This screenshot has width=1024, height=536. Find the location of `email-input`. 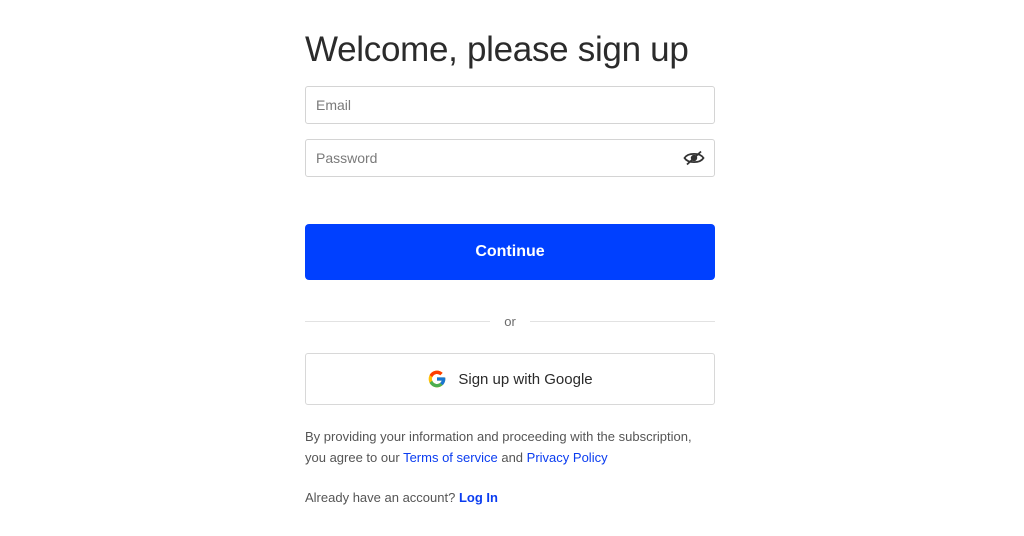

email-input is located at coordinates (510, 105).